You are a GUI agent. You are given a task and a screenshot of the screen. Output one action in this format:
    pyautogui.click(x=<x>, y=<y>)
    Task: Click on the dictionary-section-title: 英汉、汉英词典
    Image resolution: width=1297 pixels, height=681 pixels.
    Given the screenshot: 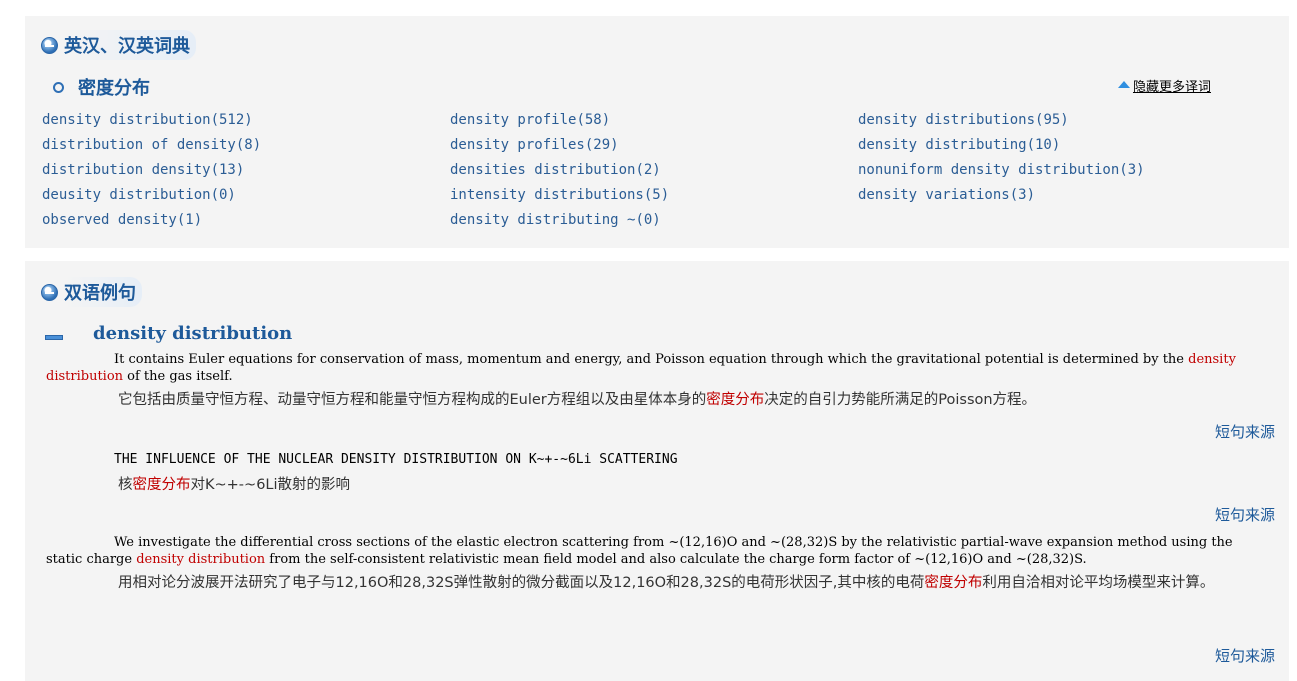 What is the action you would take?
    pyautogui.click(x=130, y=45)
    